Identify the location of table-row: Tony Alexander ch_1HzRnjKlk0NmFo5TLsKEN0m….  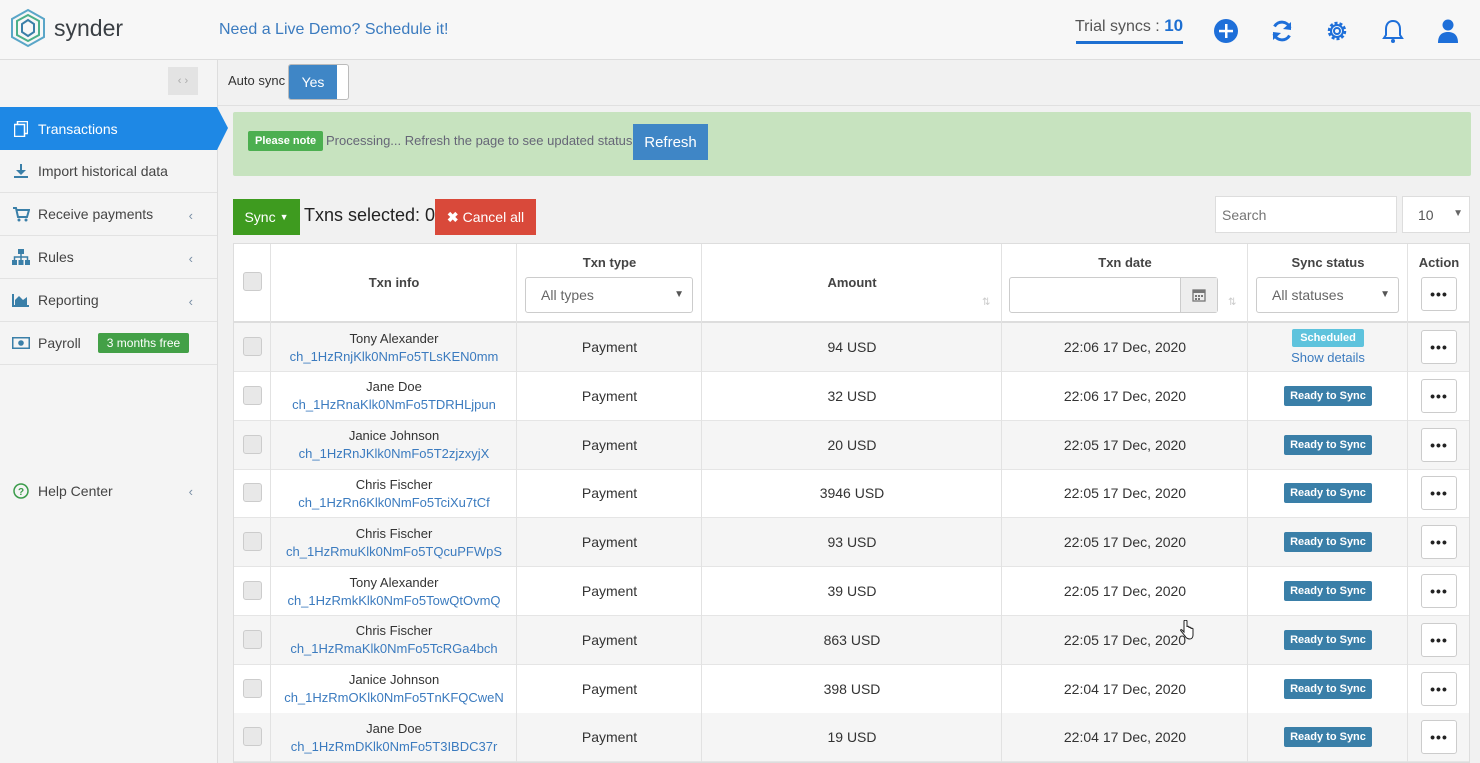
(851, 347).